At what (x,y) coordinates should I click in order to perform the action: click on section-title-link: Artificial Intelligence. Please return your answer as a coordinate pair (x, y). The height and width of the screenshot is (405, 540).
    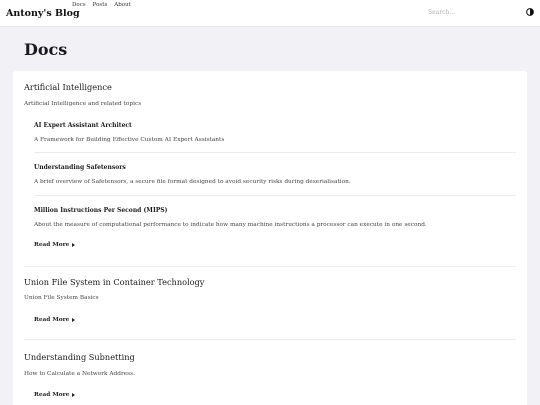
    Looking at the image, I should click on (68, 87).